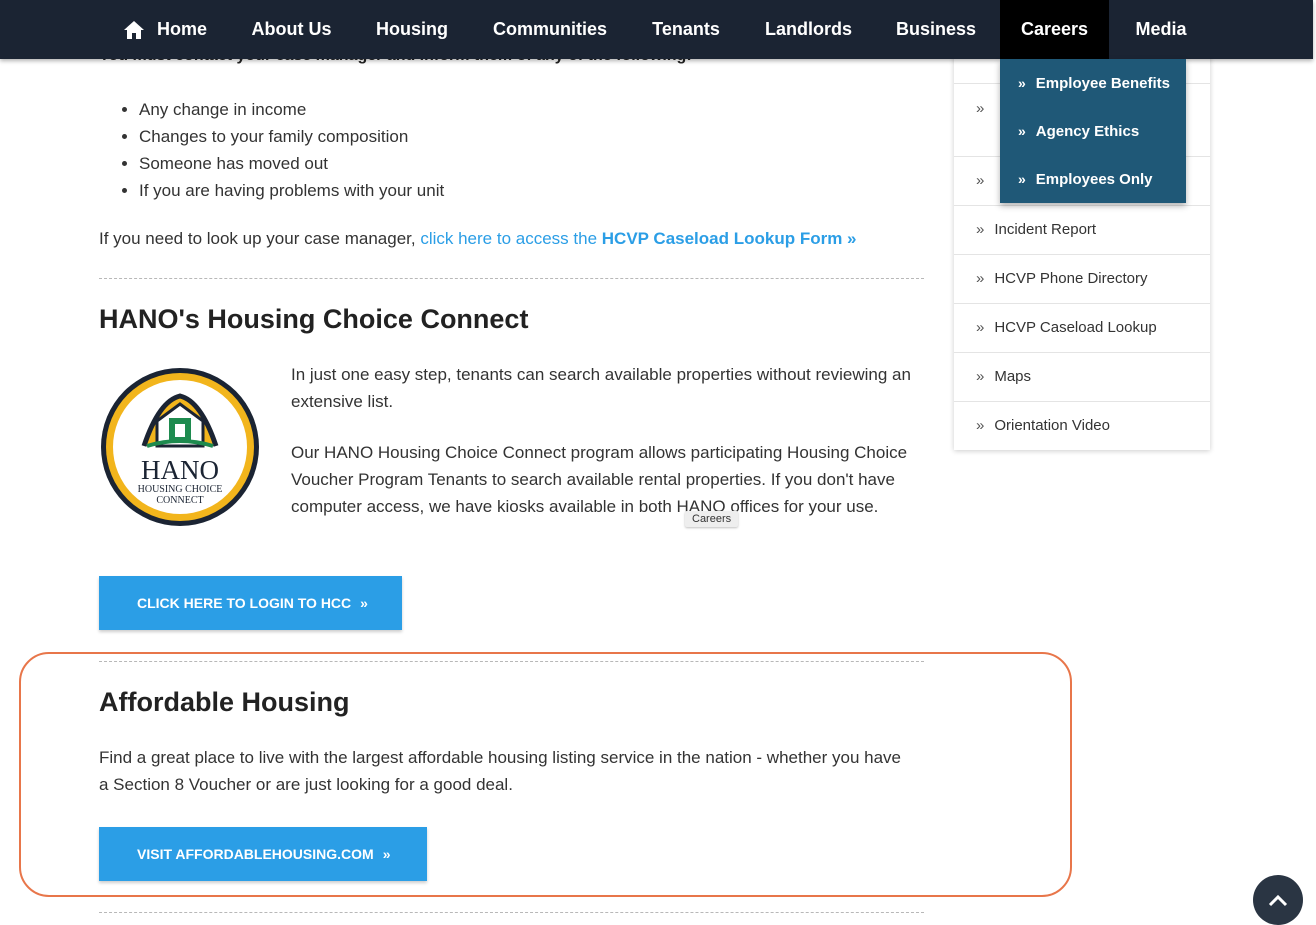 This screenshot has width=1316, height=925. I want to click on logo-wordmark: HANO, so click(180, 470).